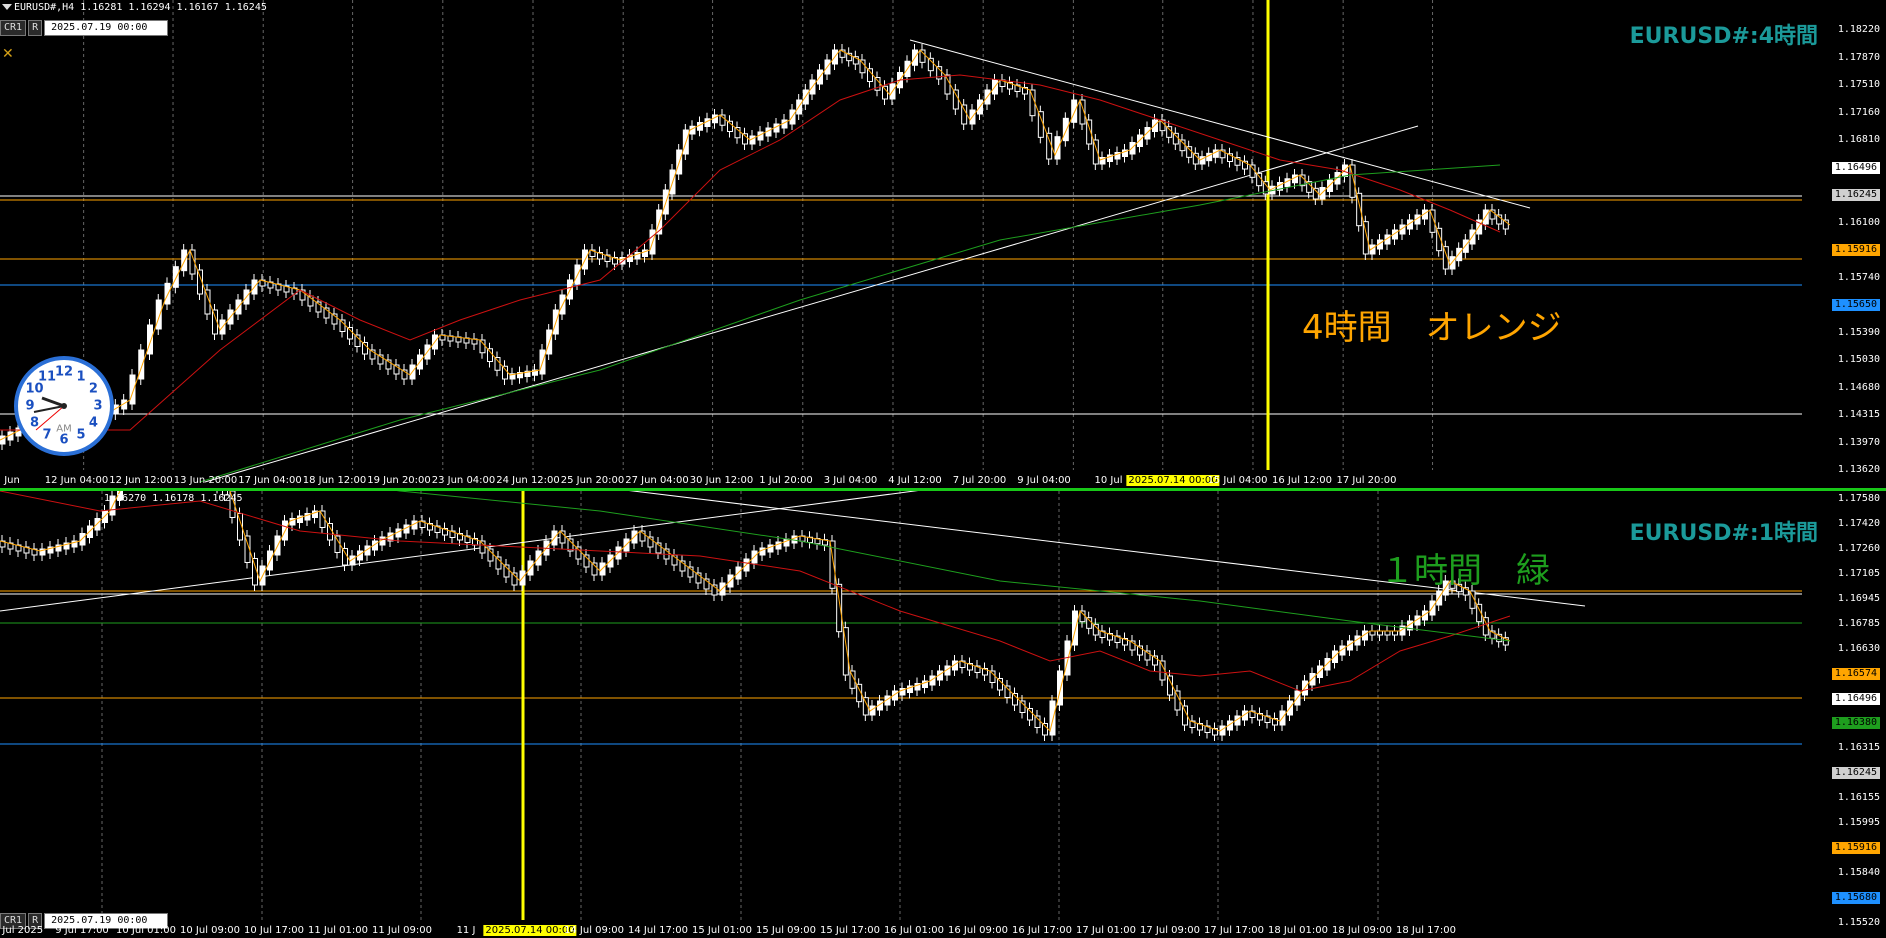 The height and width of the screenshot is (938, 1886). I want to click on time-label: 18 Jun 12:00, so click(334, 480).